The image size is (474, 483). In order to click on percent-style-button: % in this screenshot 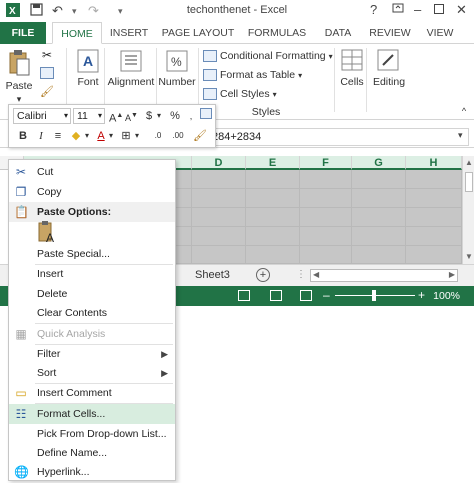, I will do `click(175, 116)`.